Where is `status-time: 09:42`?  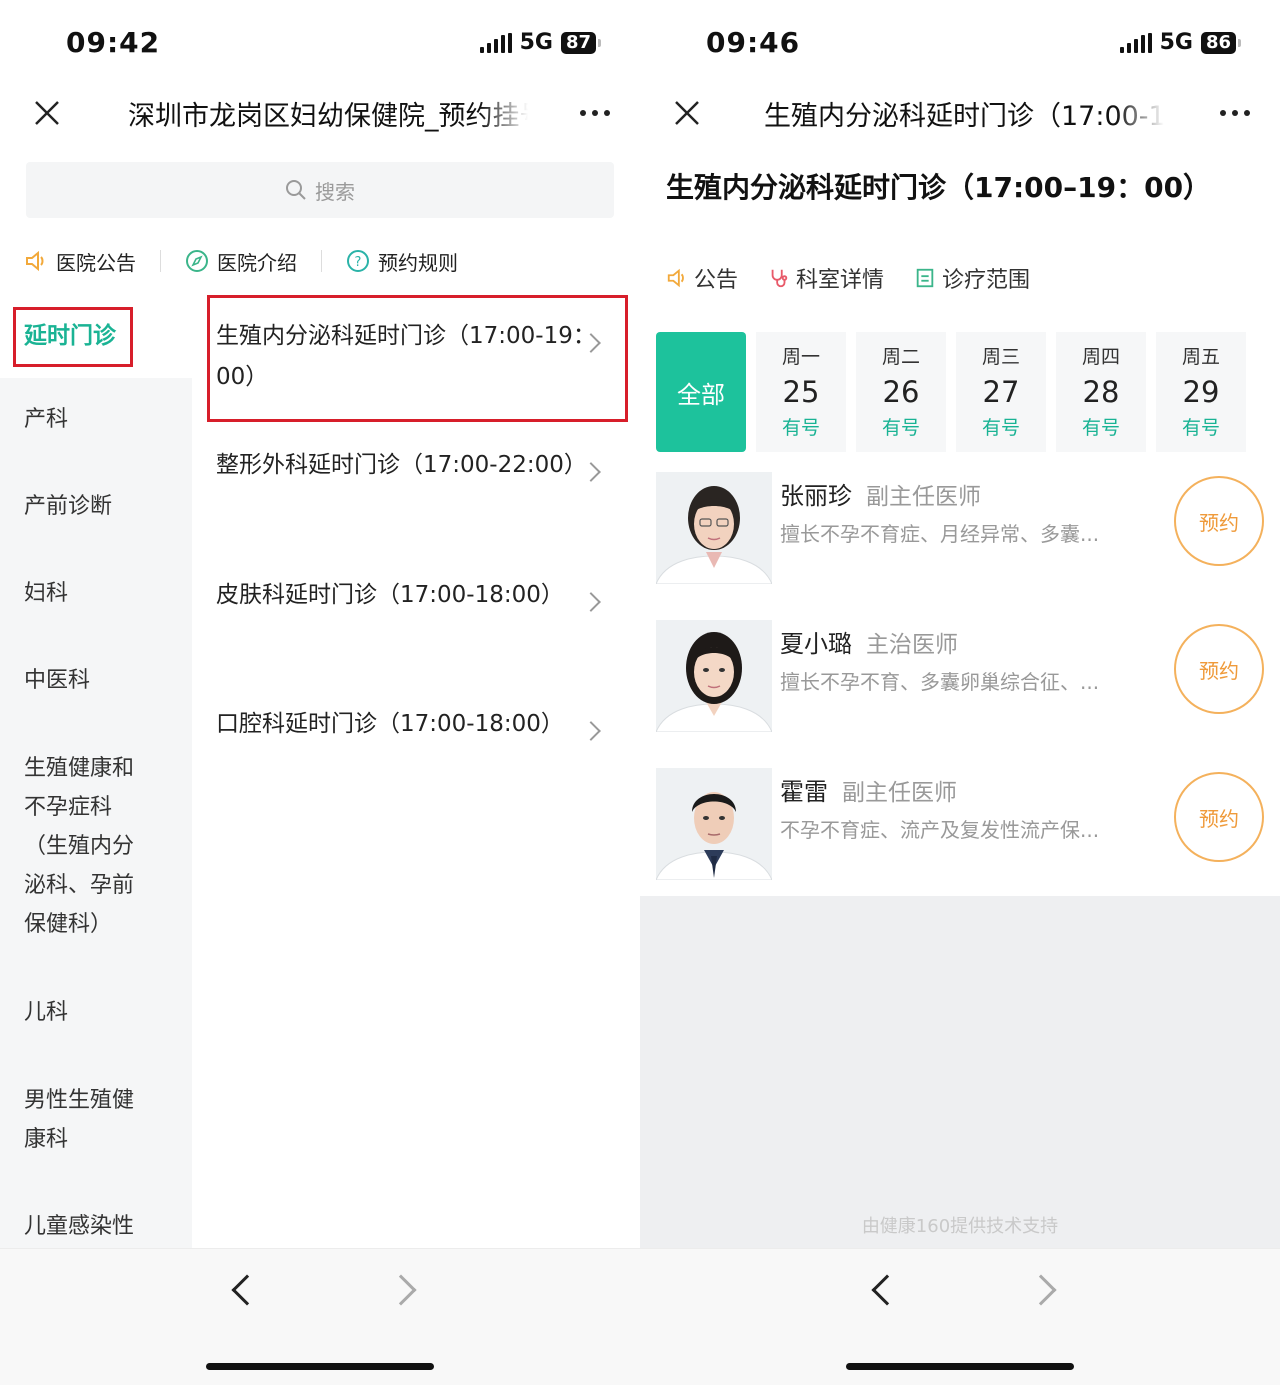 status-time: 09:42 is located at coordinates (113, 42).